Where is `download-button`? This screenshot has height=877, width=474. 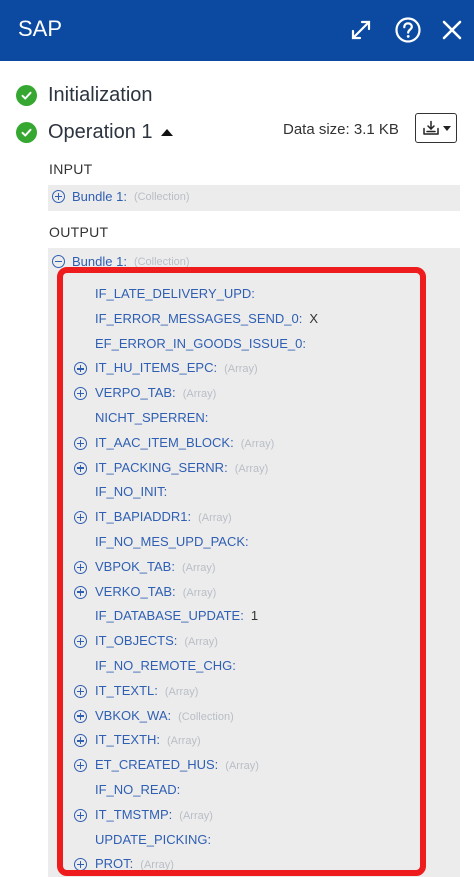
download-button is located at coordinates (436, 128).